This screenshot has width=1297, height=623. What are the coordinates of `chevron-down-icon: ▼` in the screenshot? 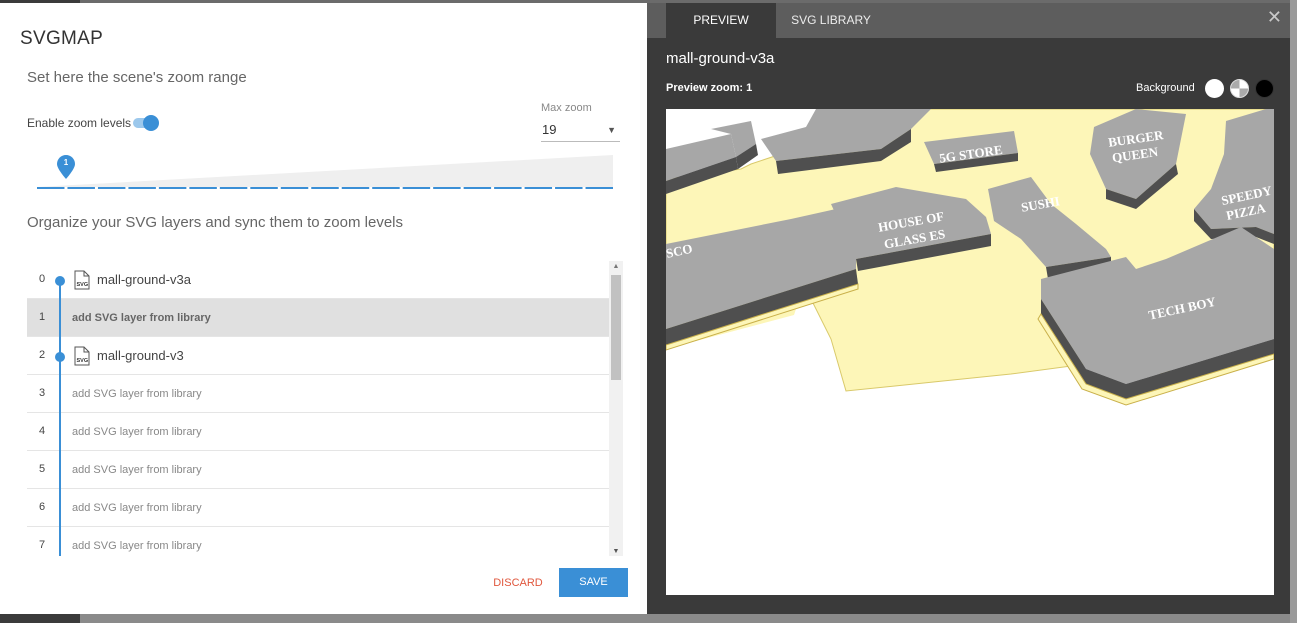 It's located at (611, 130).